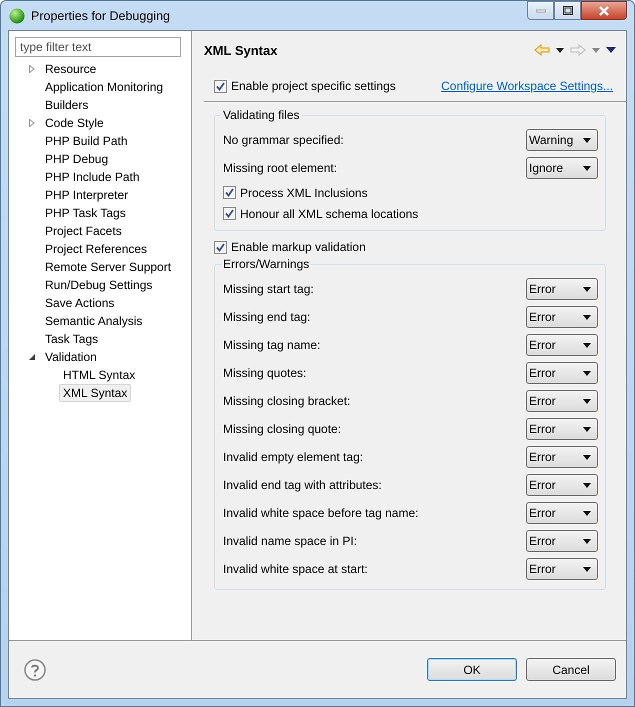 The height and width of the screenshot is (707, 635). I want to click on tree-item: Project Facets, so click(83, 231).